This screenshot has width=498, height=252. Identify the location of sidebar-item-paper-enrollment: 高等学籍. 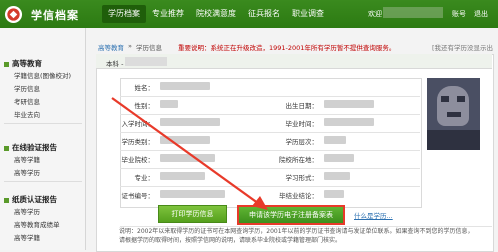
(27, 237).